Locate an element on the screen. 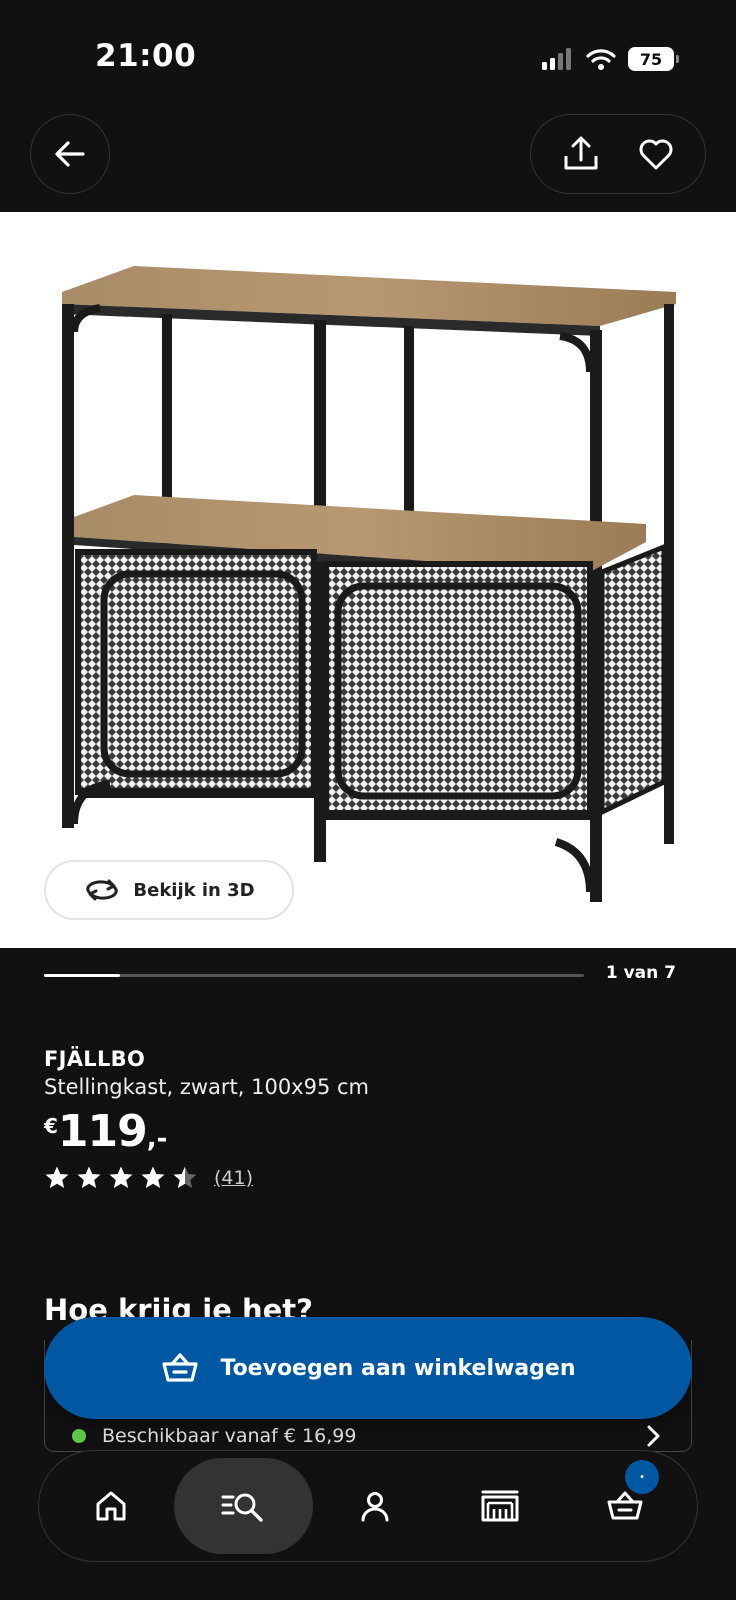  status-bar: 21:00 75 is located at coordinates (368, 57).